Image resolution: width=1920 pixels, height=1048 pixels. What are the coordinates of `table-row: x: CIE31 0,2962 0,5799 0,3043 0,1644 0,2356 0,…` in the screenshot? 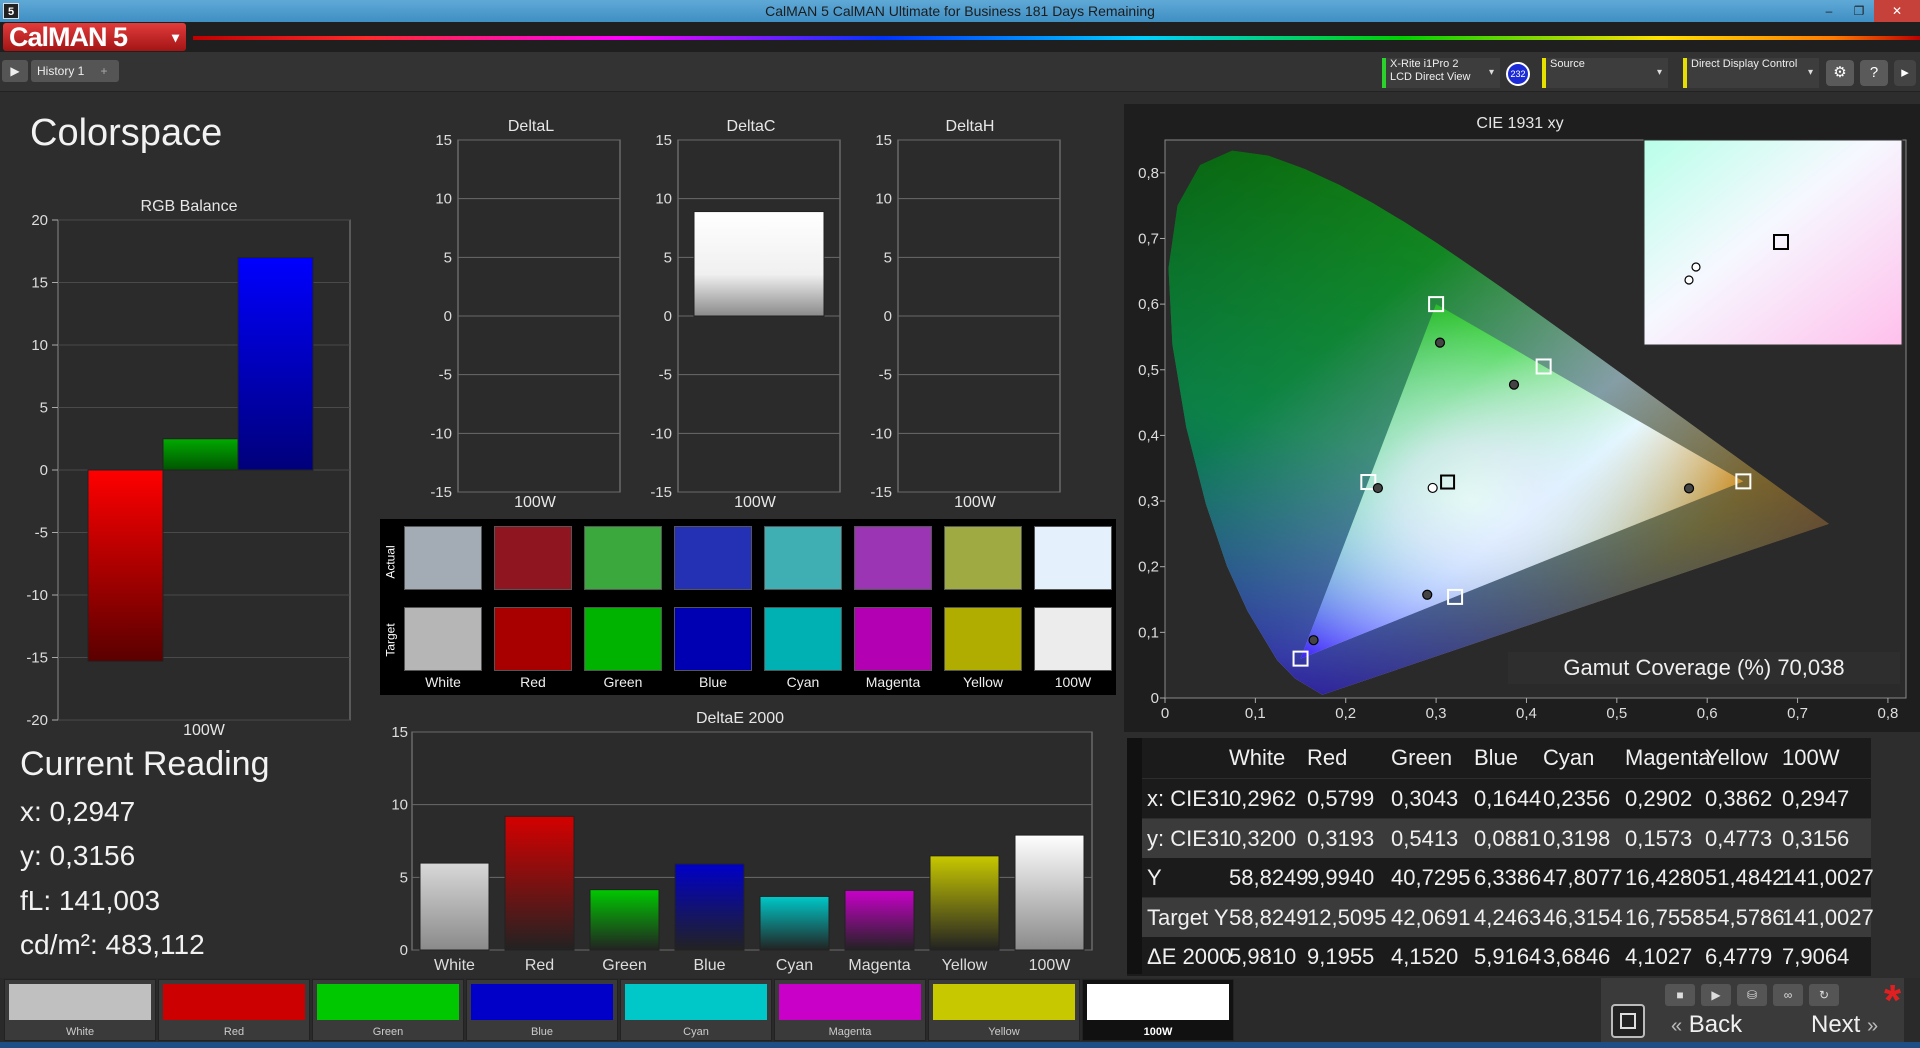 It's located at (1499, 798).